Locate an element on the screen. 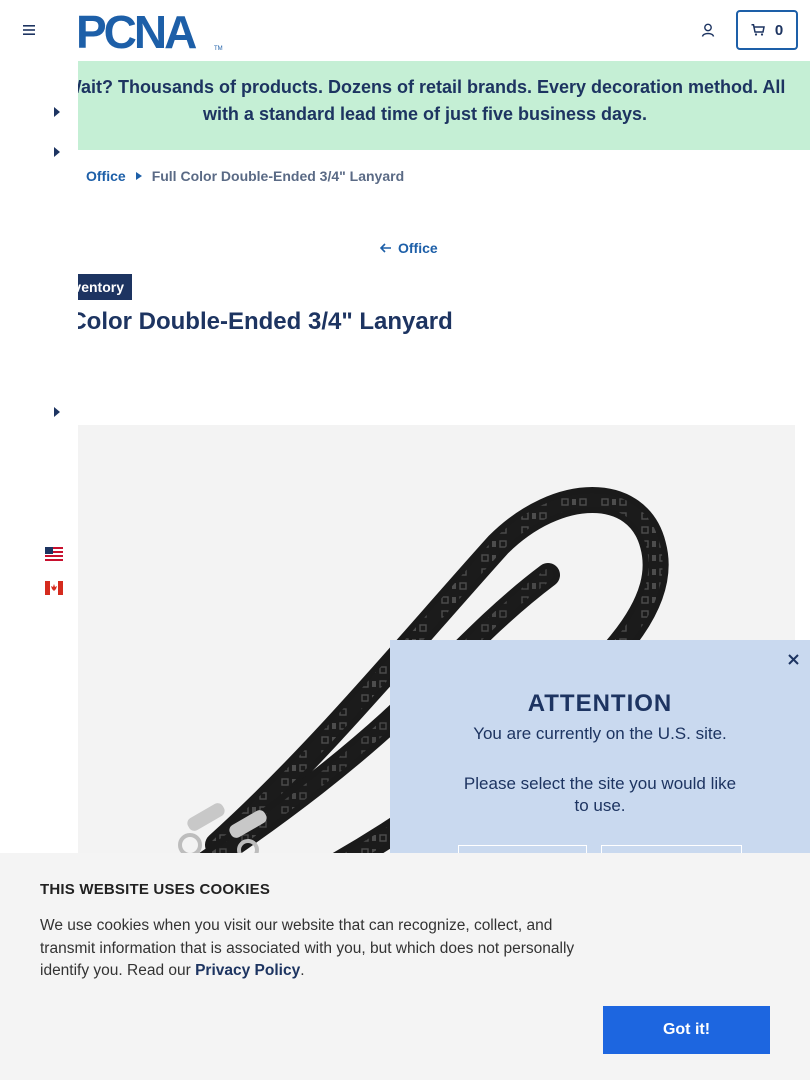 This screenshot has height=1080, width=810. cart-button: 0 is located at coordinates (767, 30).